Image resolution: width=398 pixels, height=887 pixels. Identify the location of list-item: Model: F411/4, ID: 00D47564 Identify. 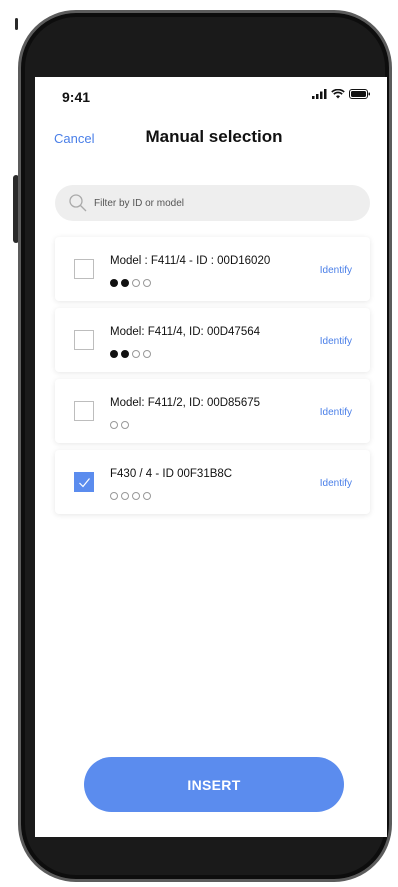
(212, 340).